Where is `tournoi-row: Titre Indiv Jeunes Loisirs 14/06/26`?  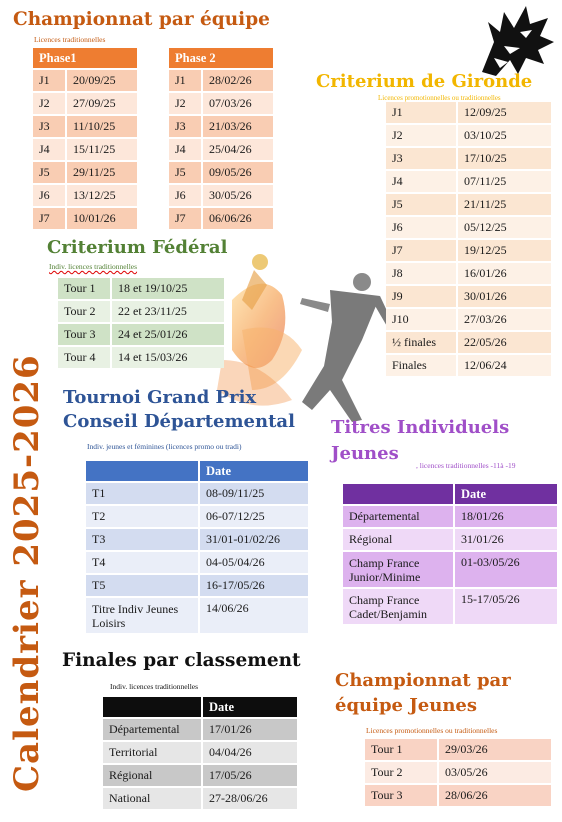 tournoi-row: Titre Indiv Jeunes Loisirs 14/06/26 is located at coordinates (197, 615).